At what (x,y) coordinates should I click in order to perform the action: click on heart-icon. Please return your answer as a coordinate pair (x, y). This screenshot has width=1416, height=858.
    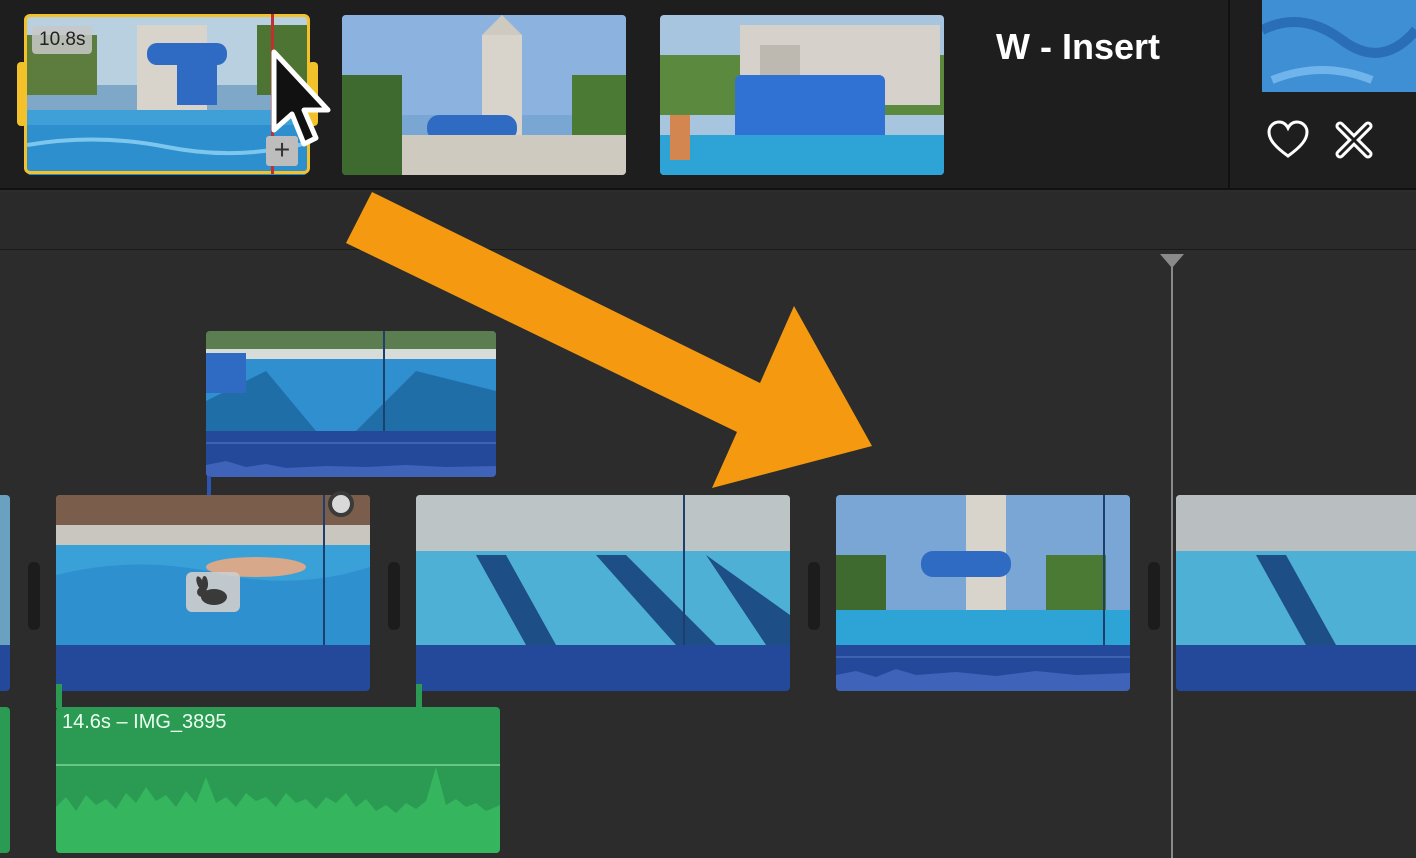
    Looking at the image, I should click on (1288, 140).